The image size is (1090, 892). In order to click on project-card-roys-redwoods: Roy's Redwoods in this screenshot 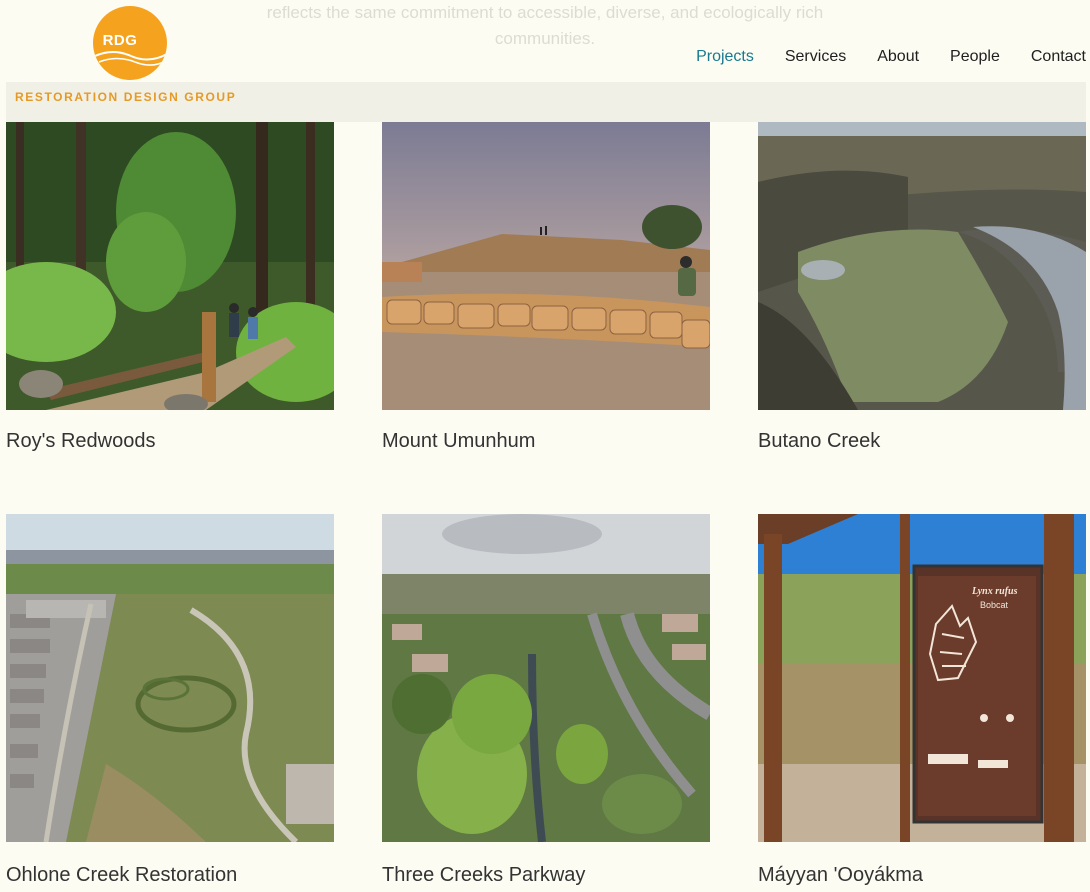, I will do `click(170, 287)`.